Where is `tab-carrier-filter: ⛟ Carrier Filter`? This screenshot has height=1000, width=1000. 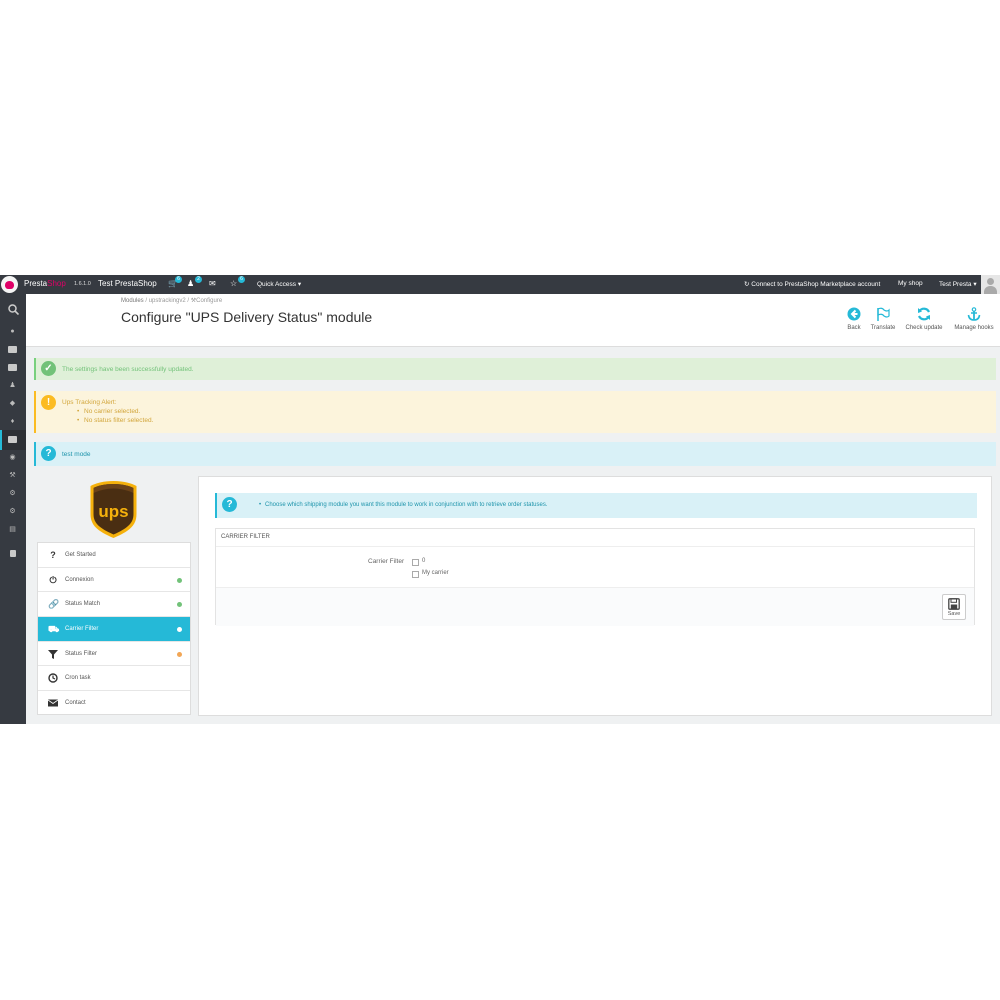
tab-carrier-filter: ⛟ Carrier Filter is located at coordinates (114, 629).